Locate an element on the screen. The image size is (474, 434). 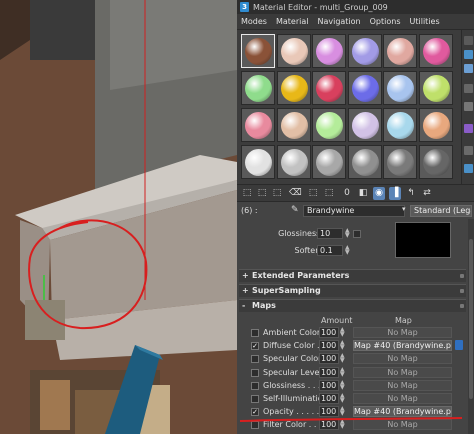
params-scrollbar is located at coordinates (471, 326).